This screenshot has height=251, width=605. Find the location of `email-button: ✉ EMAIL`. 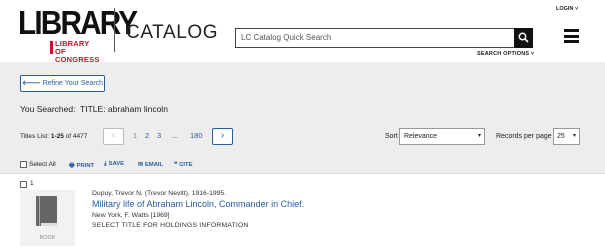

email-button: ✉ EMAIL is located at coordinates (150, 164).